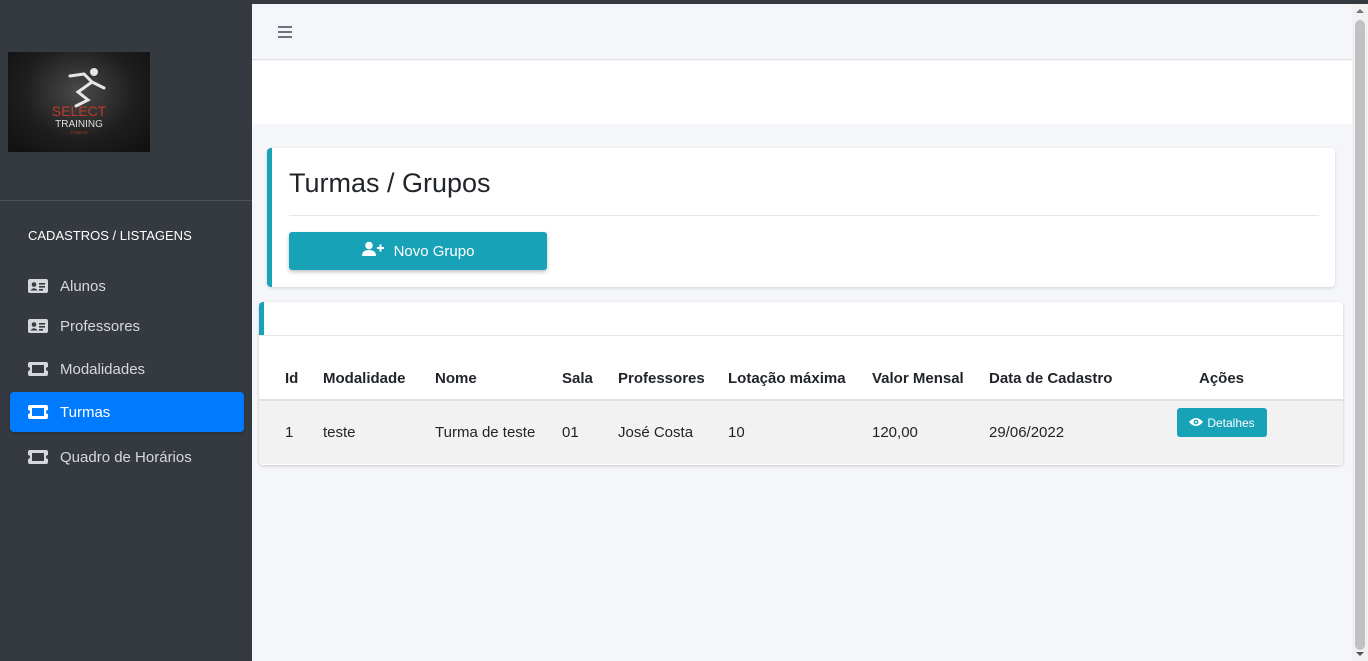 The width and height of the screenshot is (1368, 661). I want to click on column-header-nome: Nome, so click(498, 379).